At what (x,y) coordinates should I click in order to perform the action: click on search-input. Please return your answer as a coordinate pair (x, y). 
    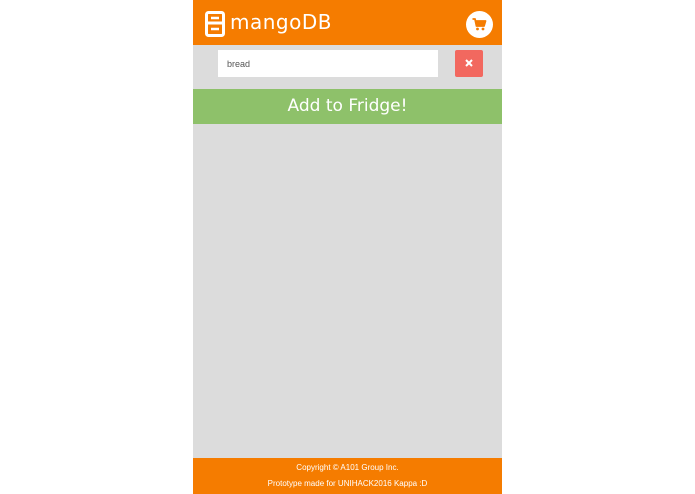
    Looking at the image, I should click on (328, 63).